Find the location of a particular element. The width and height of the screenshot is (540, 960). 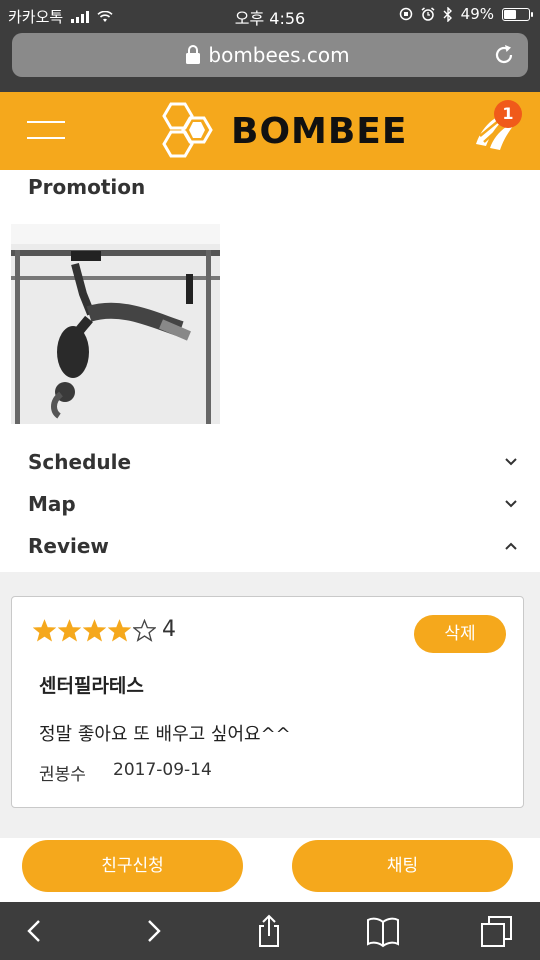

pilates-photo is located at coordinates (115, 324).